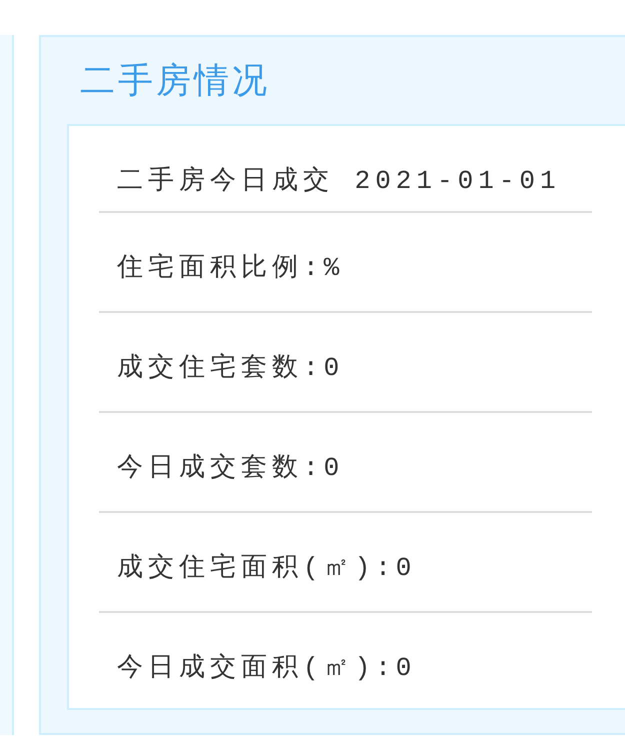 The height and width of the screenshot is (749, 625). What do you see at coordinates (266, 568) in the screenshot?
I see `info-row-text: 成交住宅面积(㎡):0` at bounding box center [266, 568].